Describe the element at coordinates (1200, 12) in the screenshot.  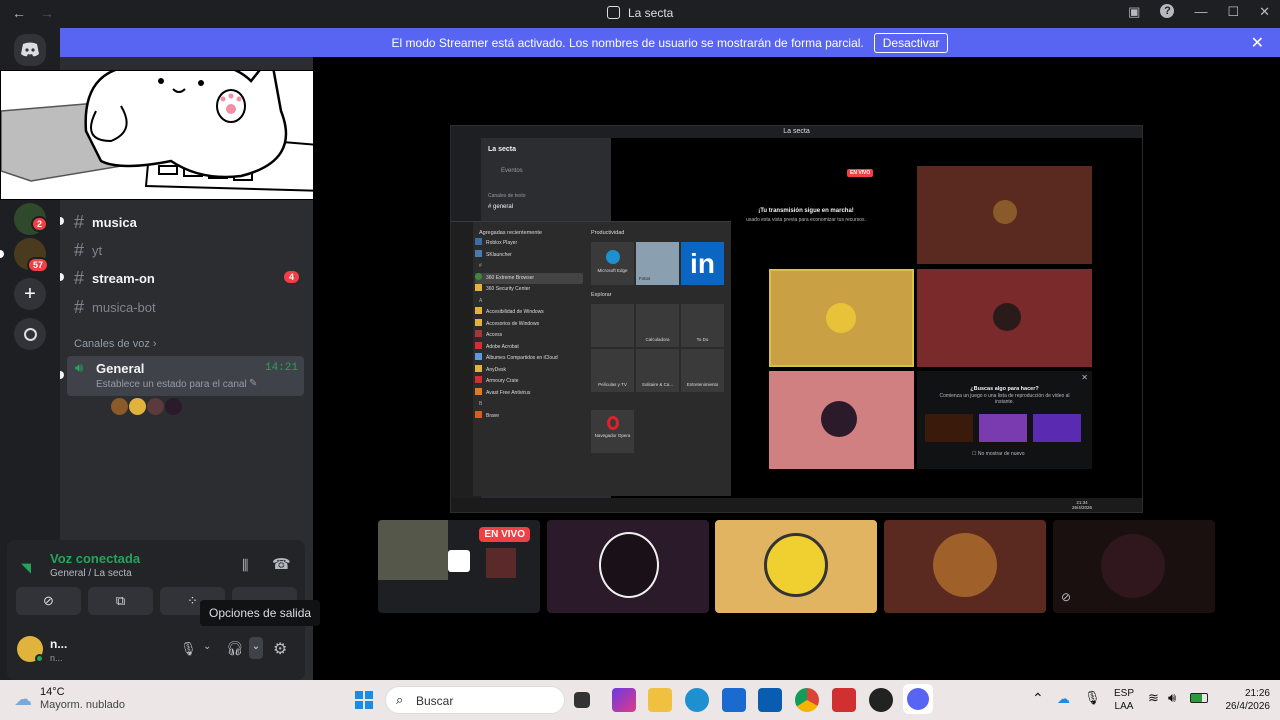
I see `minimize-icon: —` at that location.